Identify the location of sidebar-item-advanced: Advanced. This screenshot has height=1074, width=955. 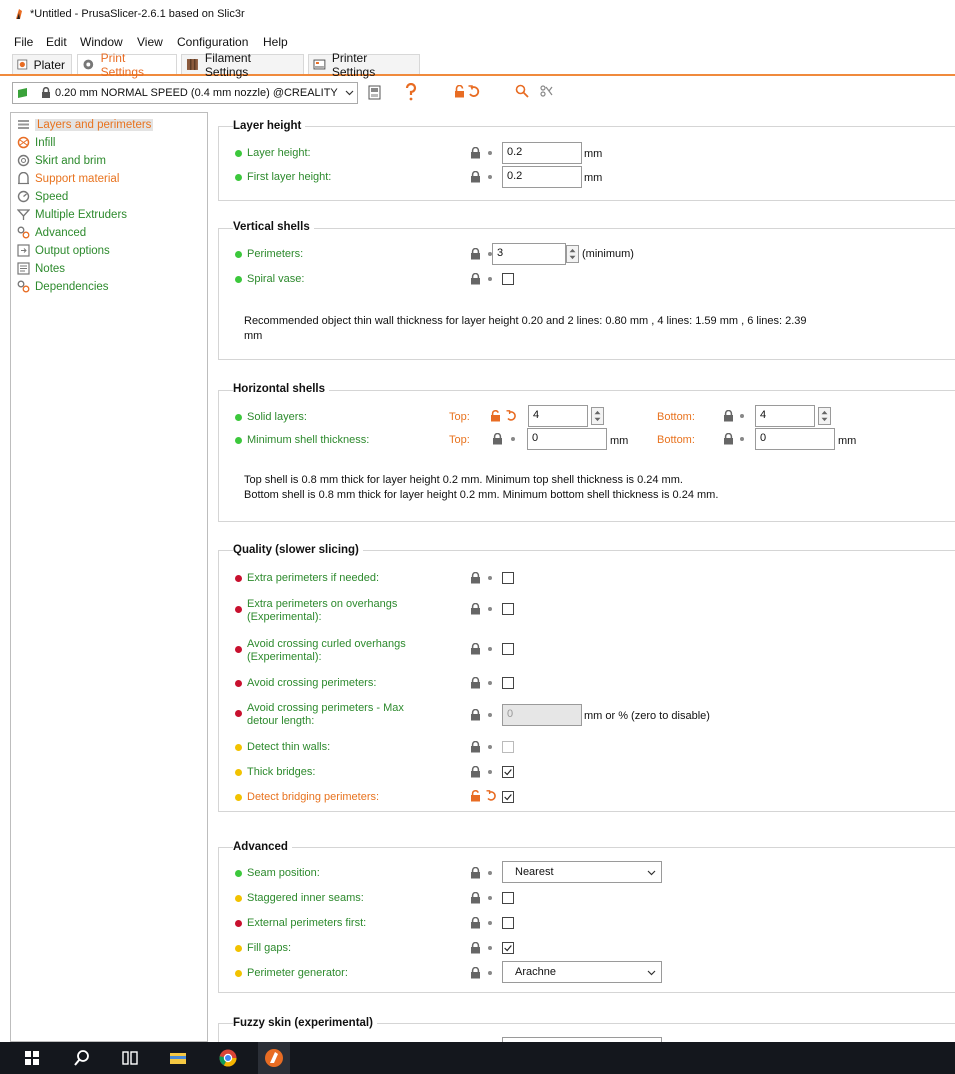
(51, 232).